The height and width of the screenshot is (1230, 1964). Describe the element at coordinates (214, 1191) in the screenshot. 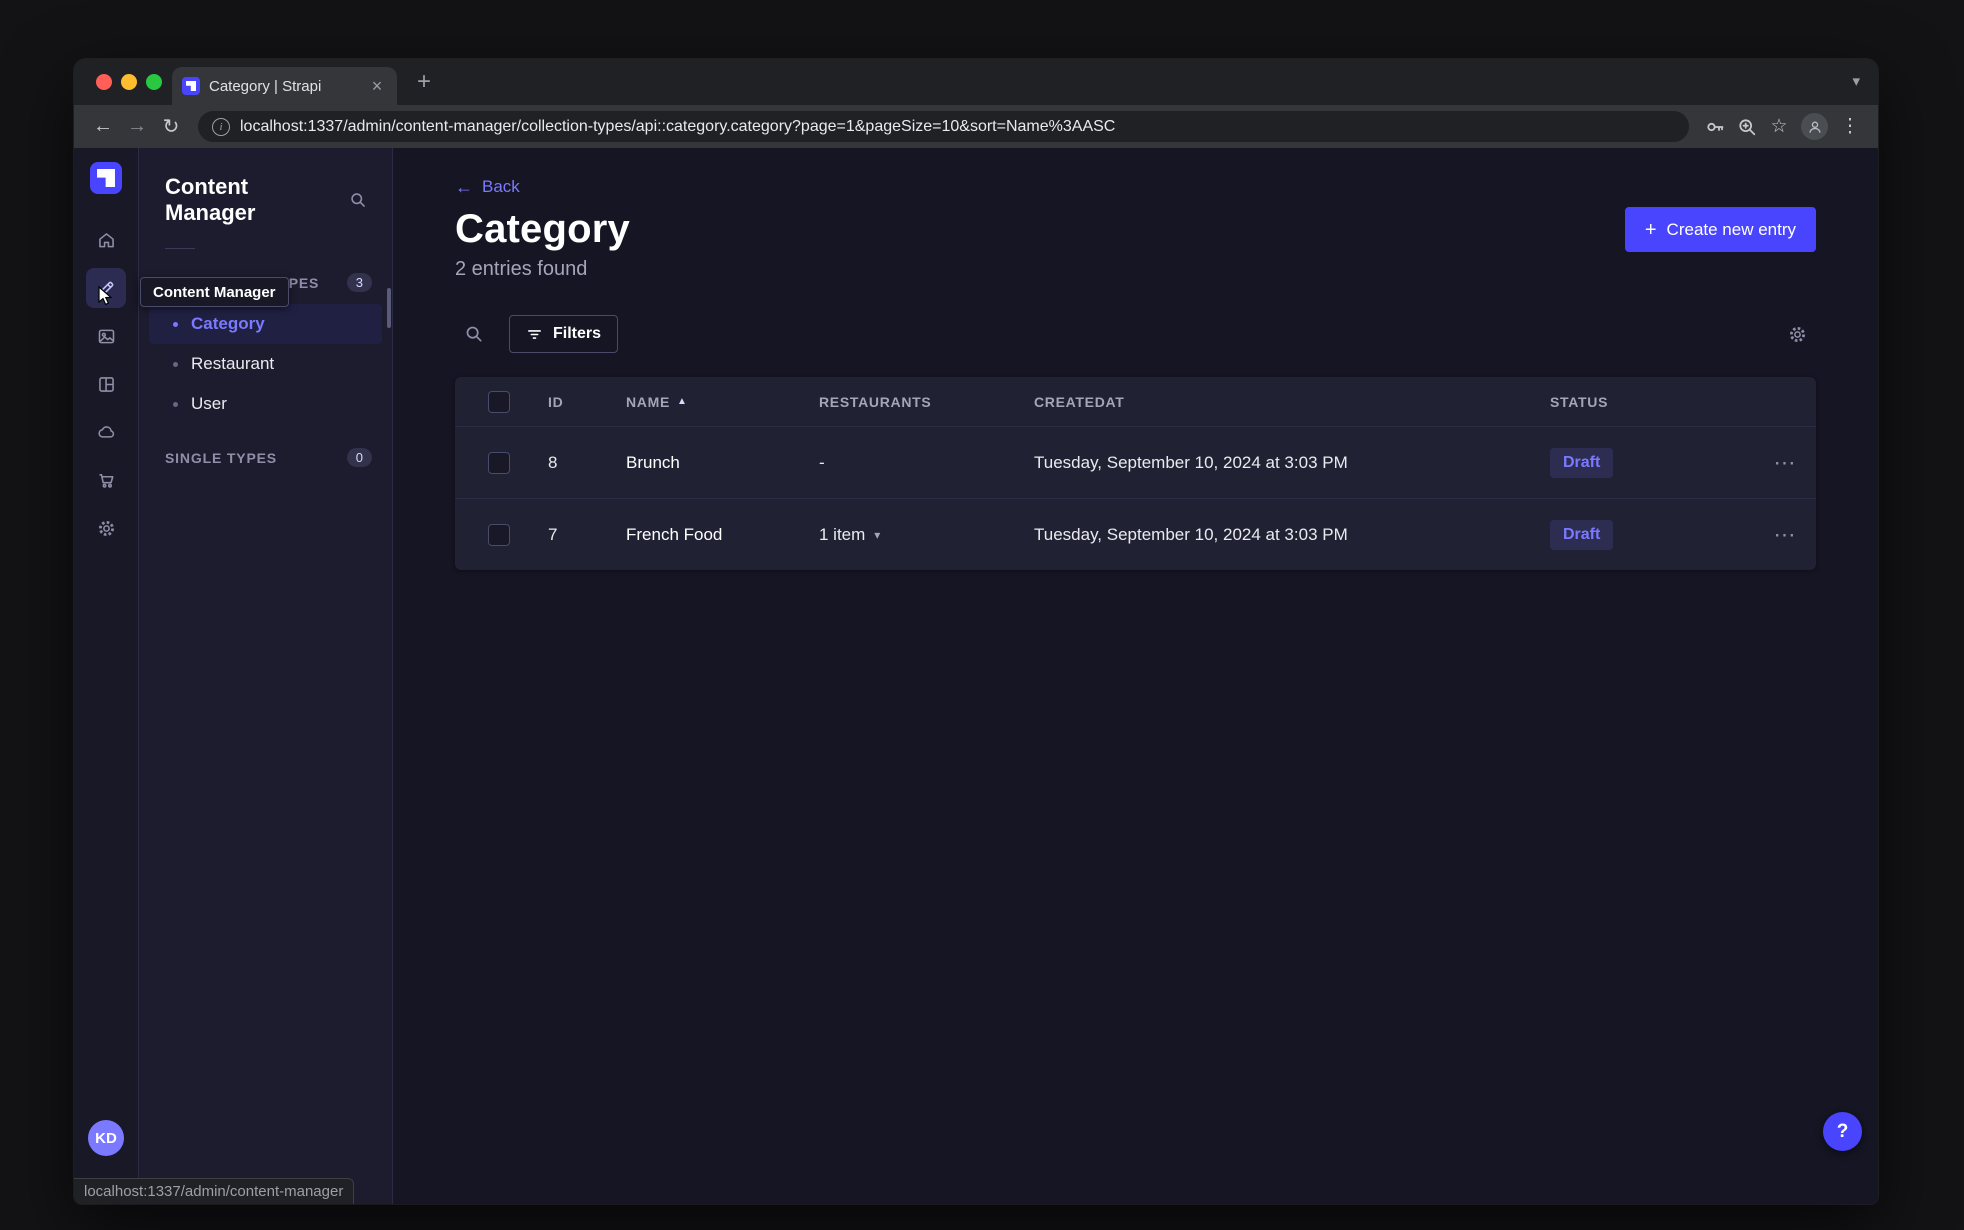

I see `link-preview-status: localhost:1337/admin/content-manager` at that location.